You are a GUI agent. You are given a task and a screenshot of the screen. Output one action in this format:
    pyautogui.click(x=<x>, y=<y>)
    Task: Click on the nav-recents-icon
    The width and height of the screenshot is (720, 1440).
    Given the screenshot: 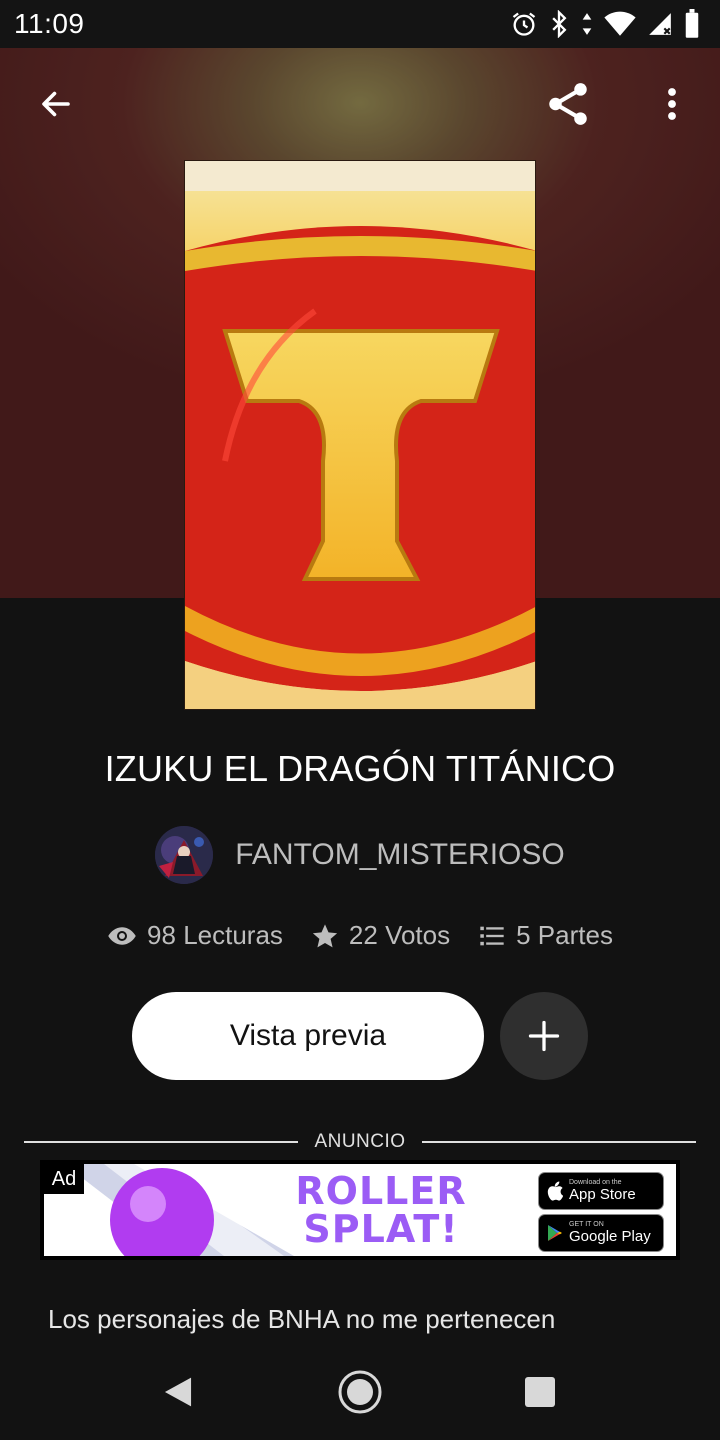 What is the action you would take?
    pyautogui.click(x=540, y=1392)
    